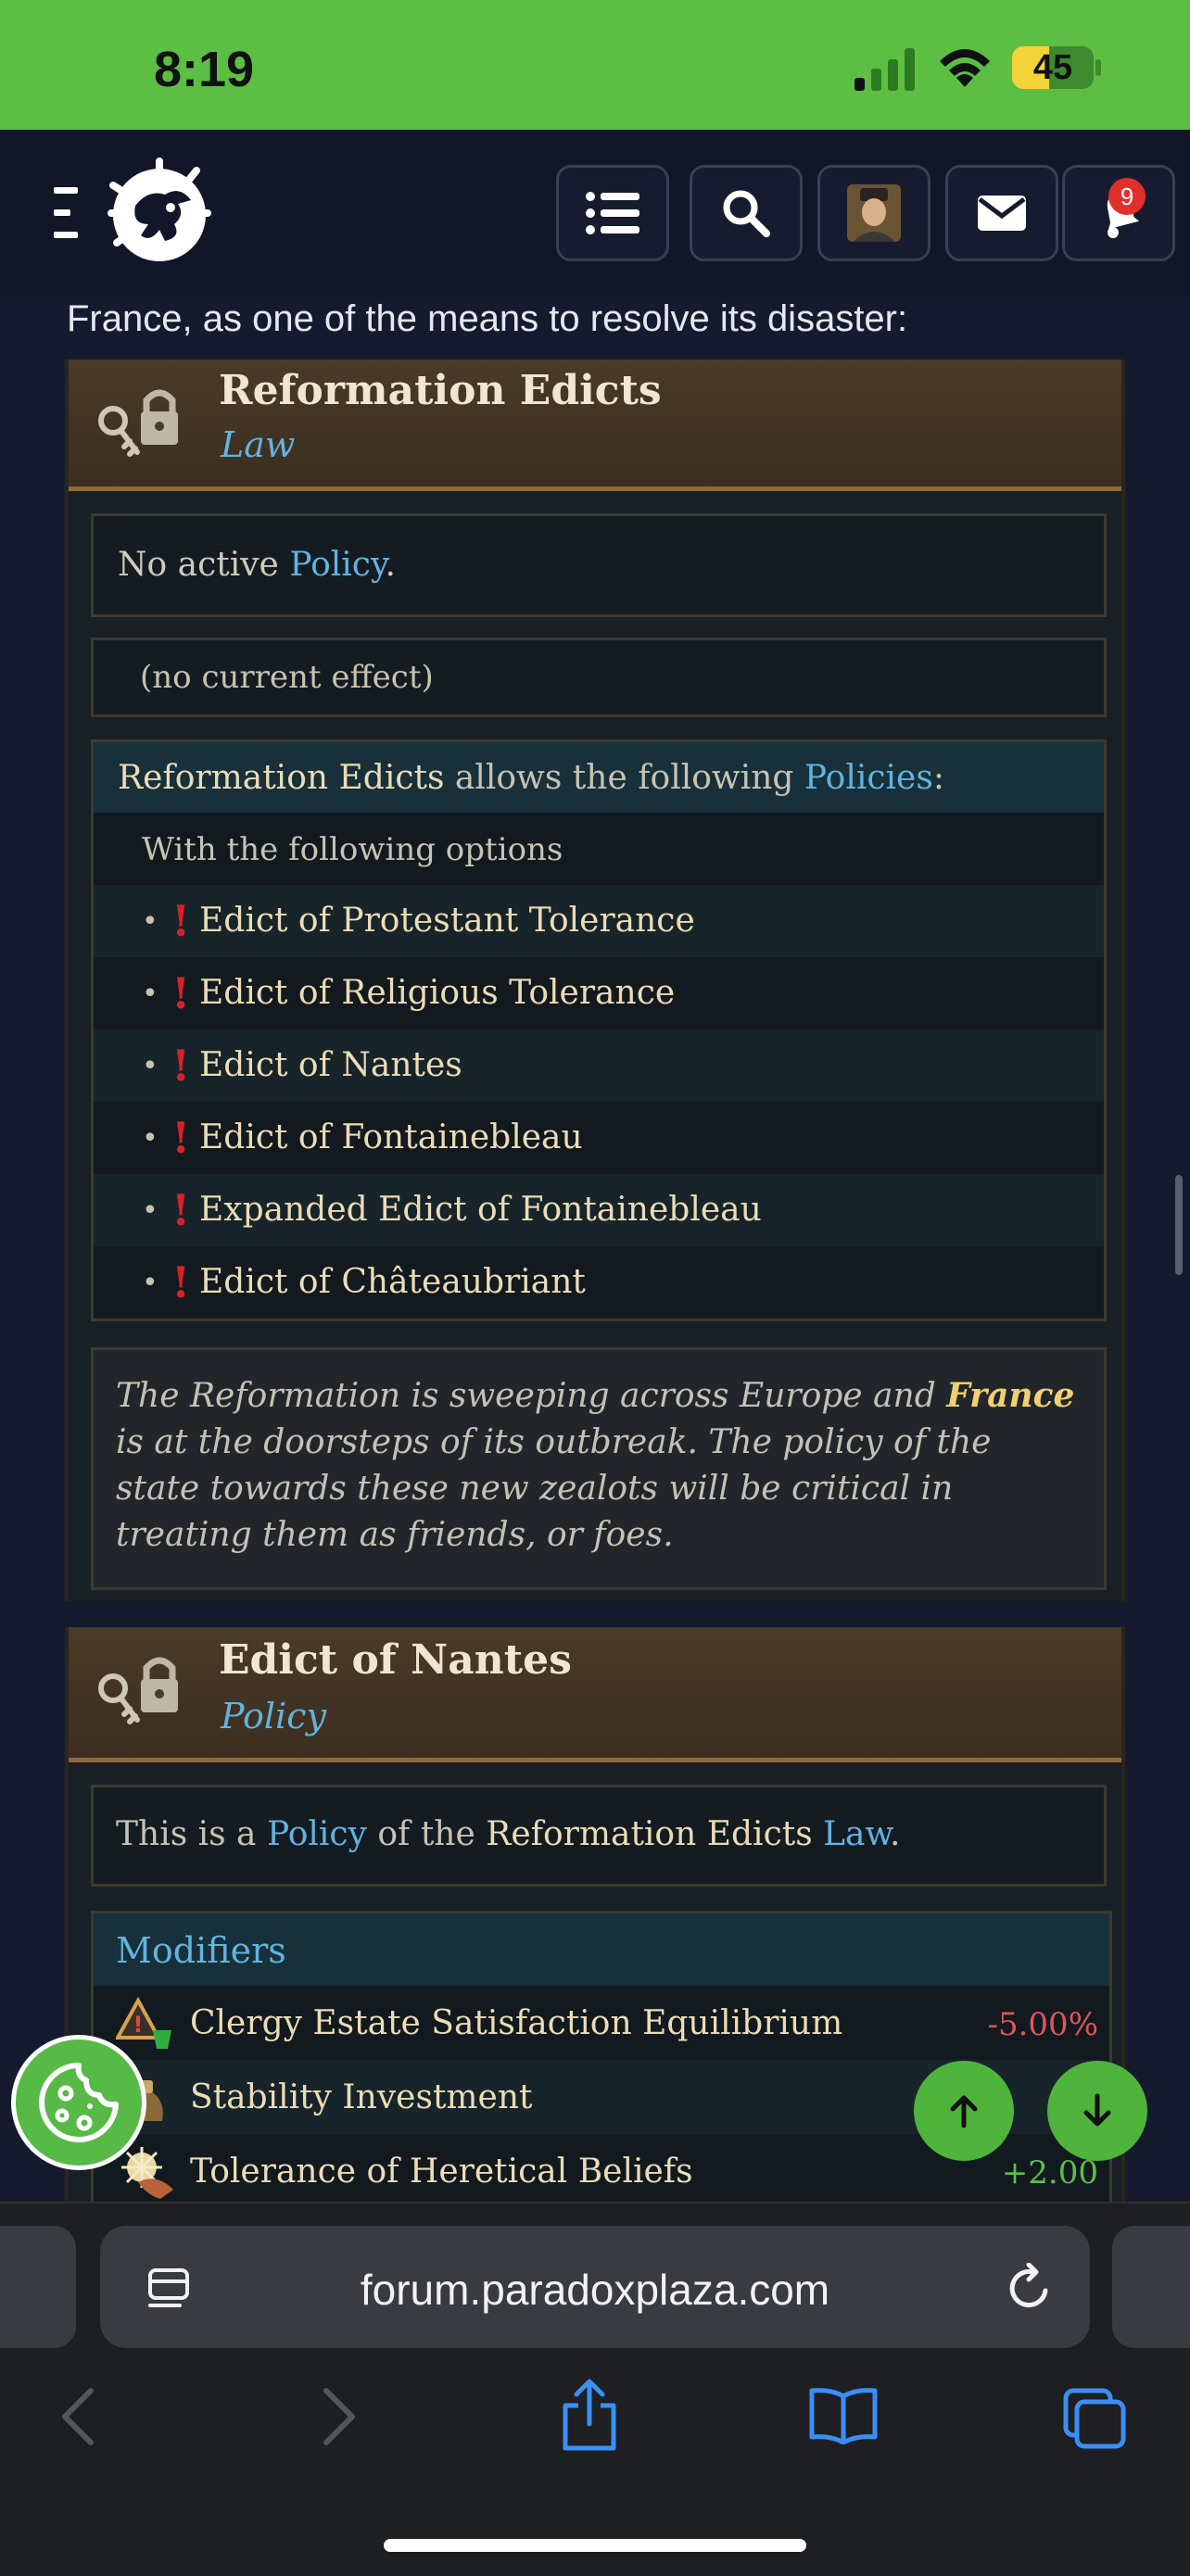 This screenshot has height=2576, width=1190. Describe the element at coordinates (595, 426) in the screenshot. I see `law-card-header: Reformation Edicts Law` at that location.